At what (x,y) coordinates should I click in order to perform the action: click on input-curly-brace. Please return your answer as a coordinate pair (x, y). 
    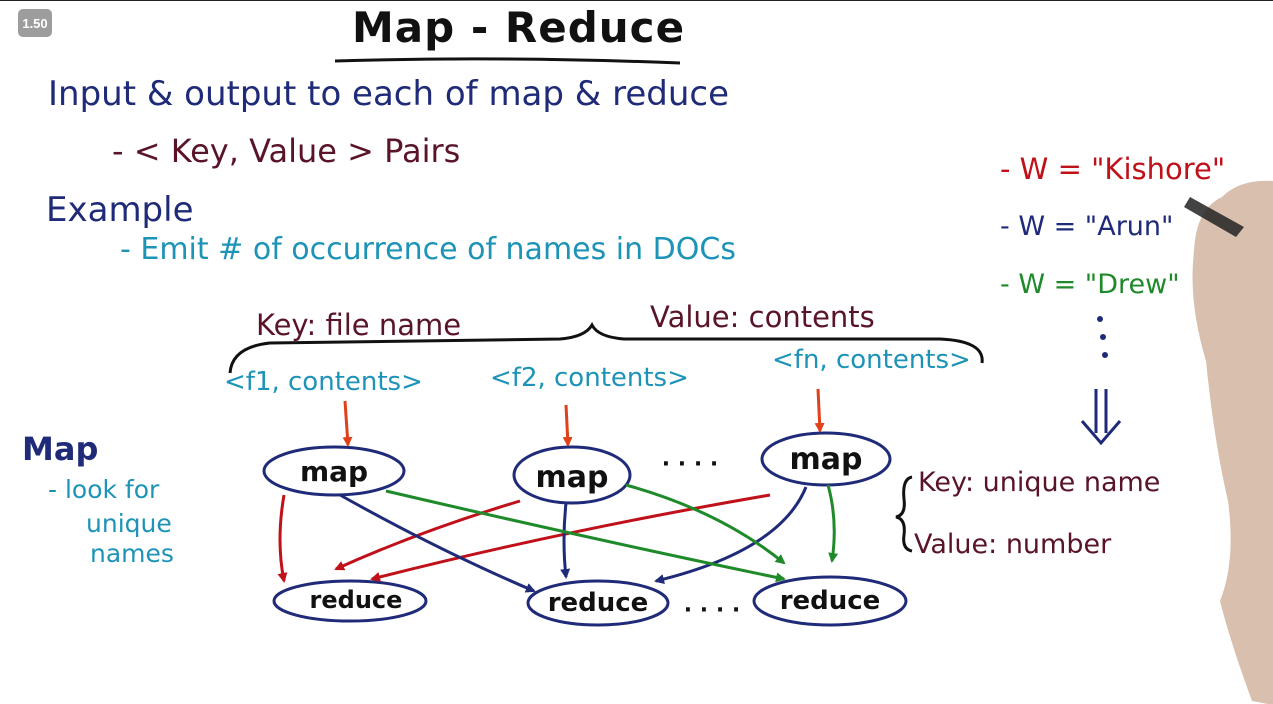
    Looking at the image, I should click on (606, 347).